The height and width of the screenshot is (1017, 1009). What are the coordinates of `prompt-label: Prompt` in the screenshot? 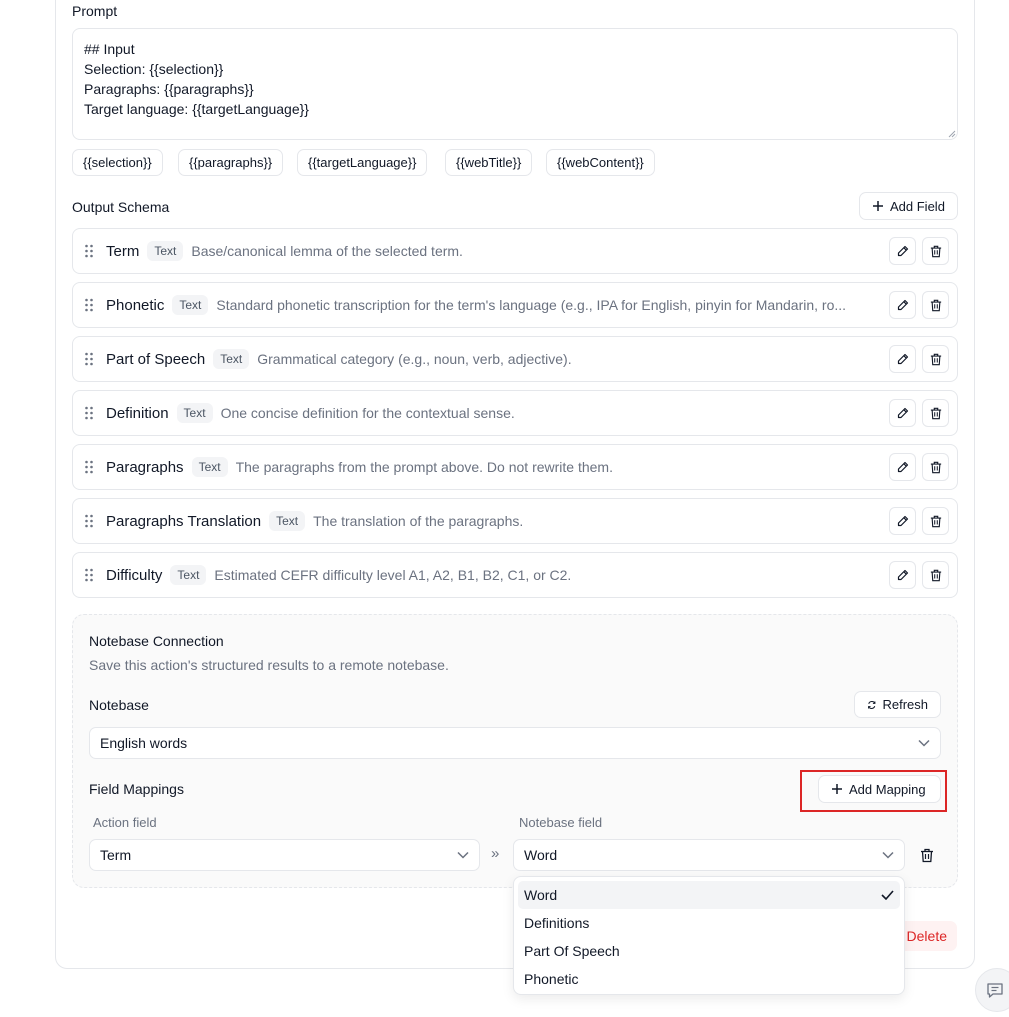 It's located at (95, 11).